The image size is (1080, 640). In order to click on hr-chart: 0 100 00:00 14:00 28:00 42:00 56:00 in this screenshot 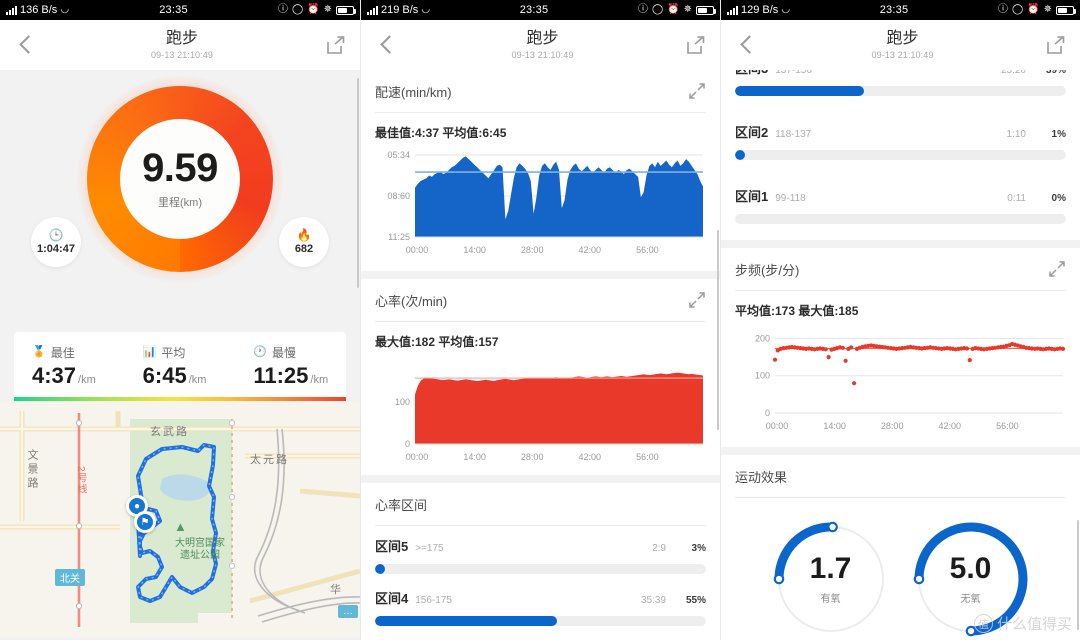, I will do `click(540, 414)`.